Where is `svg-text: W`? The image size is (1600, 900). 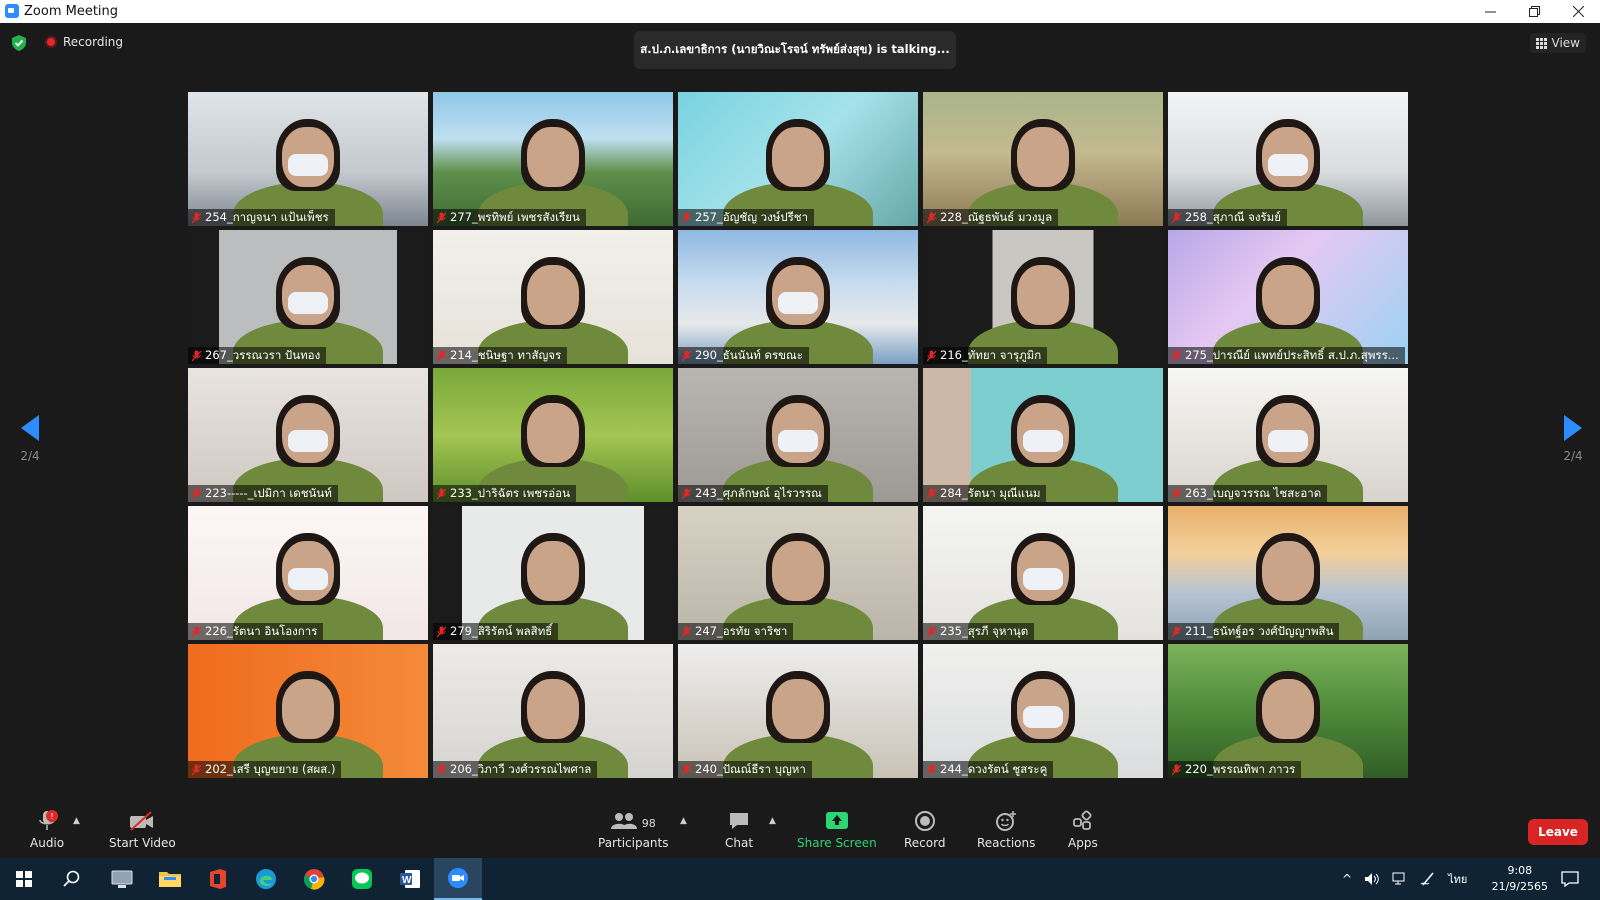 svg-text: W is located at coordinates (407, 880).